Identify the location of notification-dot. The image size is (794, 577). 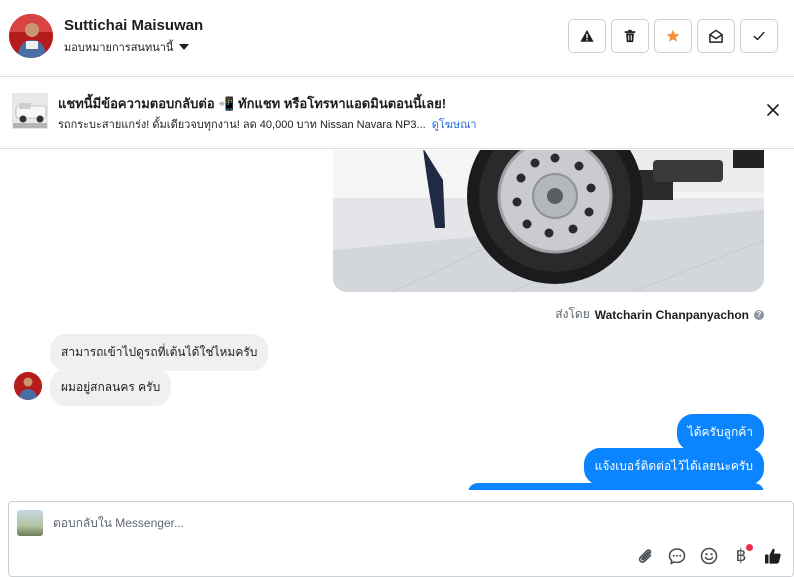
(749, 547).